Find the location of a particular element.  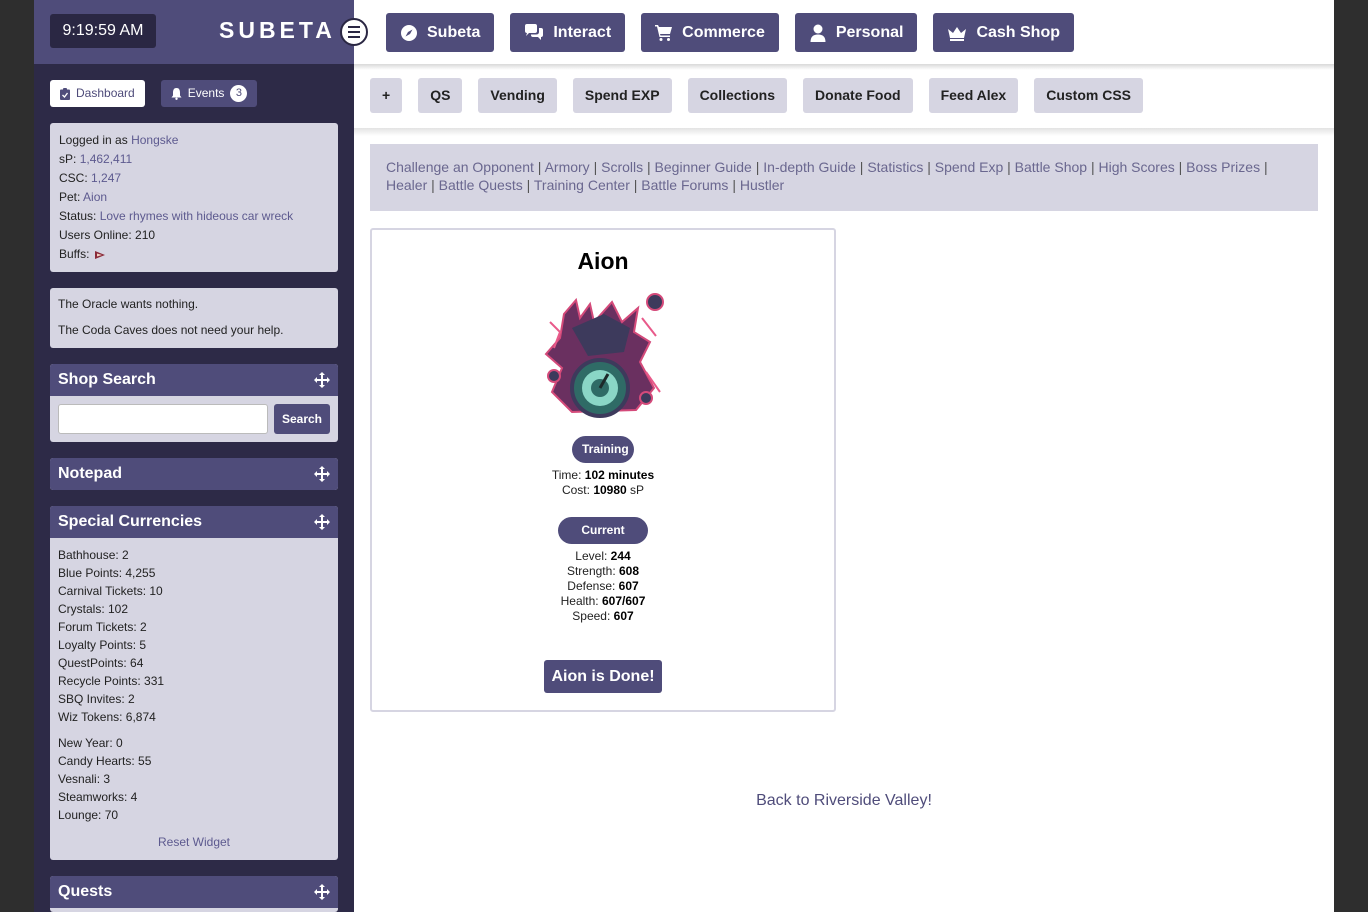

reset-widget-link: Reset Widget is located at coordinates (194, 842).